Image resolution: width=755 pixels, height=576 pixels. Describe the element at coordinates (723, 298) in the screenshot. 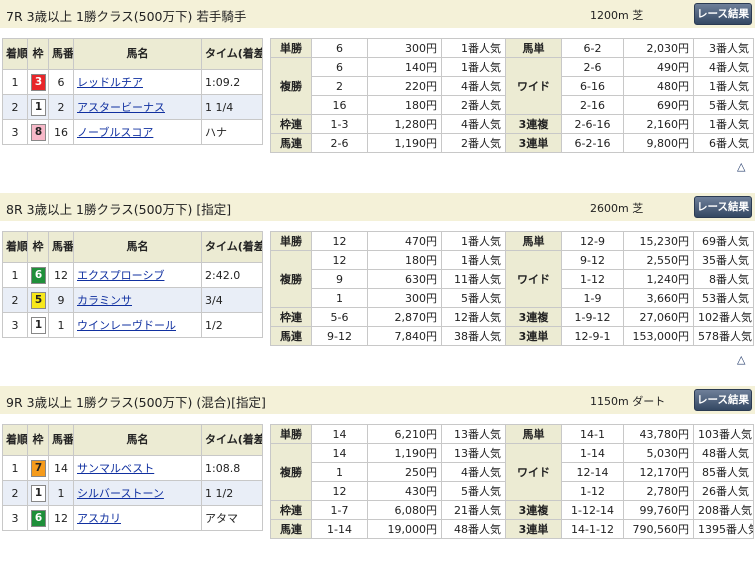

I see `wide-popularity: 53番人気` at that location.